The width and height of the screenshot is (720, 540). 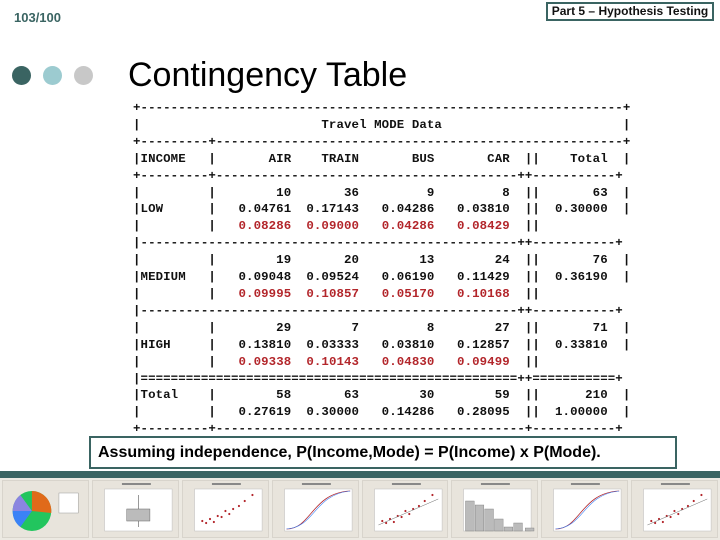 What do you see at coordinates (317, 507) in the screenshot?
I see `probability-plot-graphic` at bounding box center [317, 507].